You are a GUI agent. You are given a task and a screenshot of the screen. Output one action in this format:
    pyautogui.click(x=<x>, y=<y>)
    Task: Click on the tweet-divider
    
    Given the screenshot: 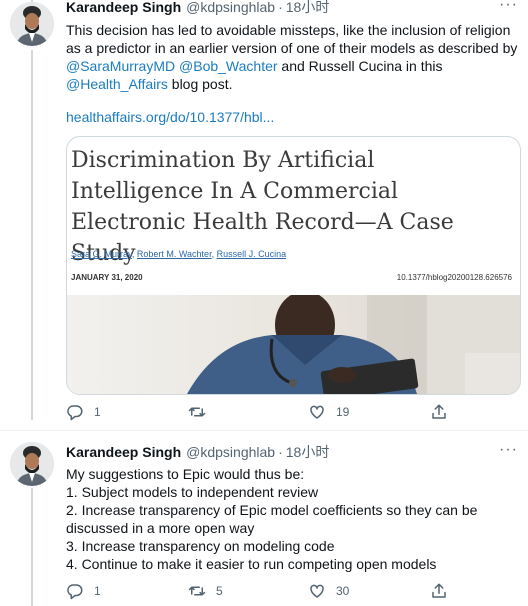 What is the action you would take?
    pyautogui.click(x=264, y=430)
    